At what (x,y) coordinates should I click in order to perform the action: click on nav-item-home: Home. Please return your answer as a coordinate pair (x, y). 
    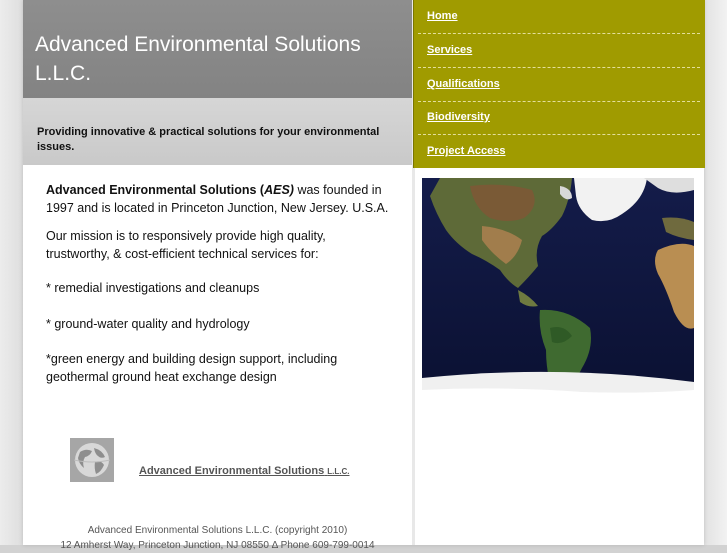
    Looking at the image, I should click on (559, 17).